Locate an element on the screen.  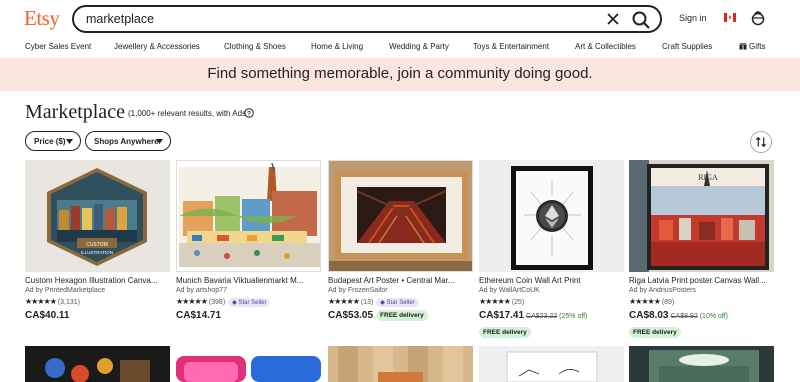
cart-icon is located at coordinates (758, 18).